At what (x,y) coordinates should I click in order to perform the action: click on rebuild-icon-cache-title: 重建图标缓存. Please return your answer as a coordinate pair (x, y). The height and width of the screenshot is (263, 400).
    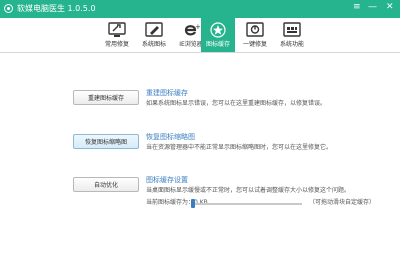
    Looking at the image, I should click on (167, 93).